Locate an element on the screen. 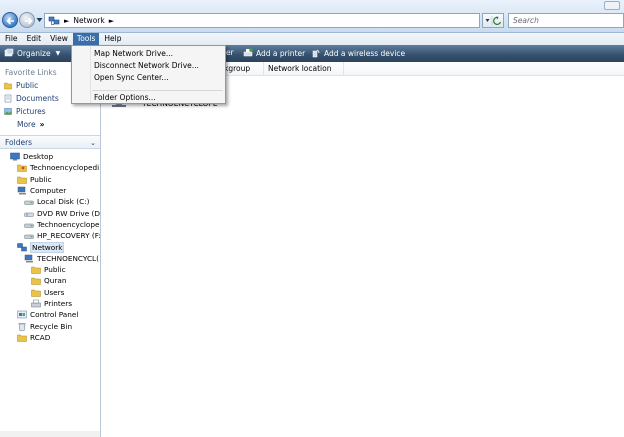 The width and height of the screenshot is (624, 437). menu-tools: Tools is located at coordinates (86, 39).